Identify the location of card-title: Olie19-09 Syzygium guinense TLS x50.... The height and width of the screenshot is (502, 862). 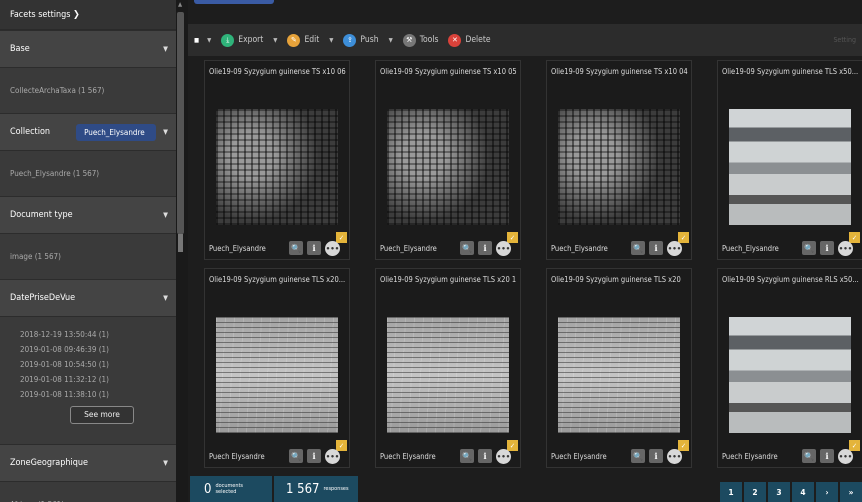
(791, 71).